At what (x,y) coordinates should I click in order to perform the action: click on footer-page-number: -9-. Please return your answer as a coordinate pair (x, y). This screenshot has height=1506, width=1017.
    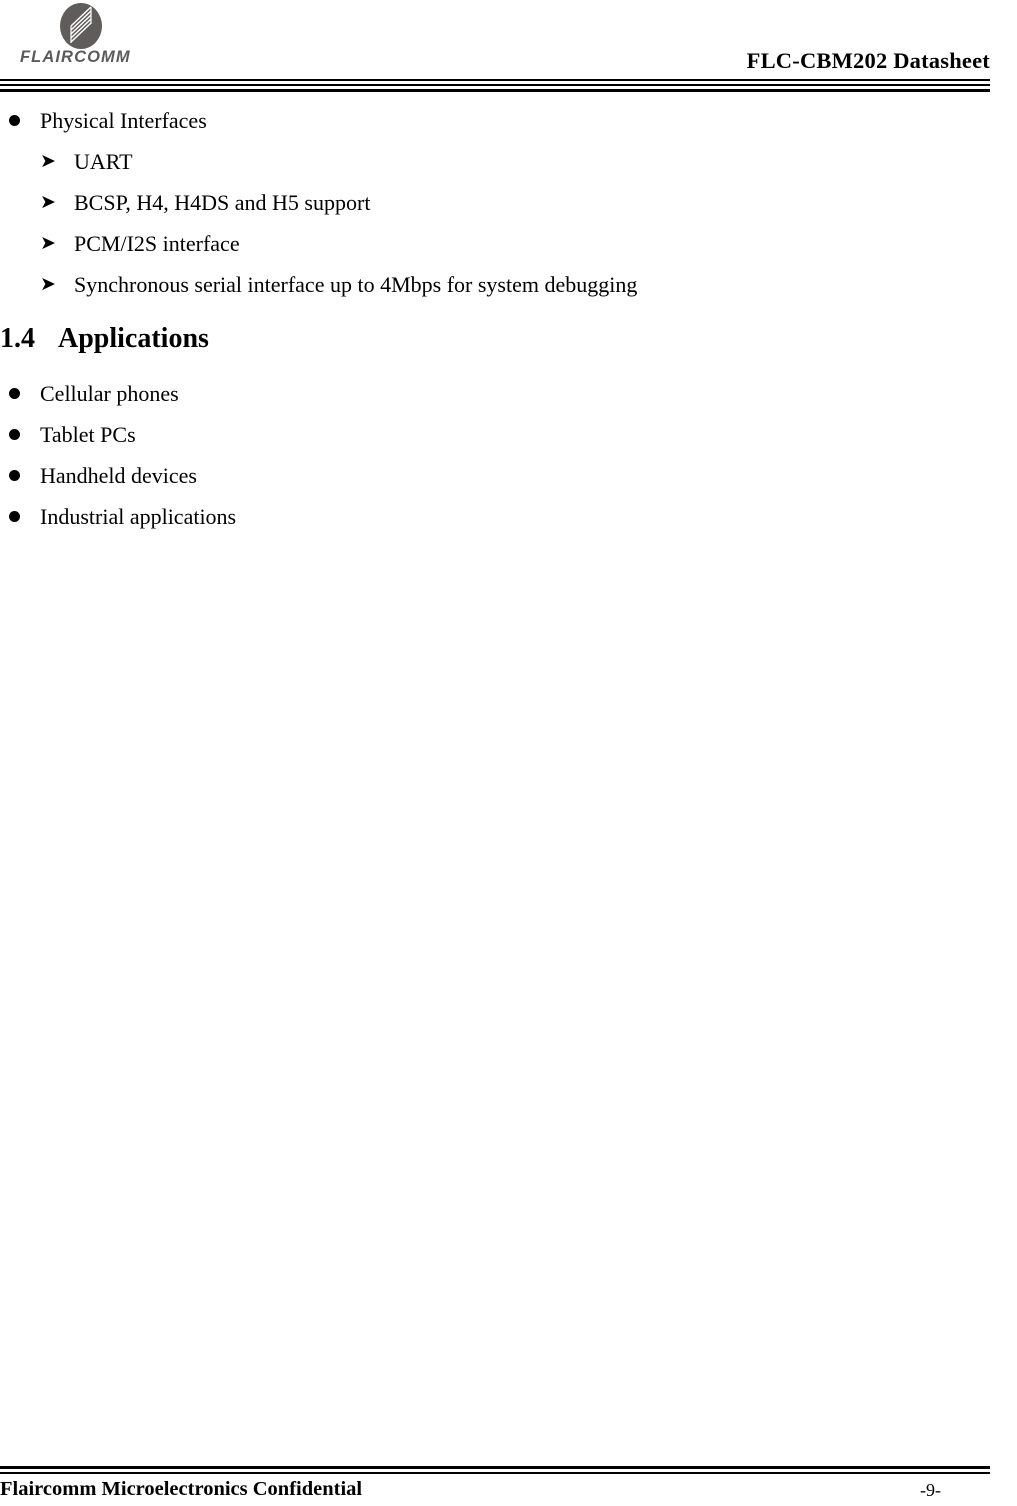
    Looking at the image, I should click on (930, 1490).